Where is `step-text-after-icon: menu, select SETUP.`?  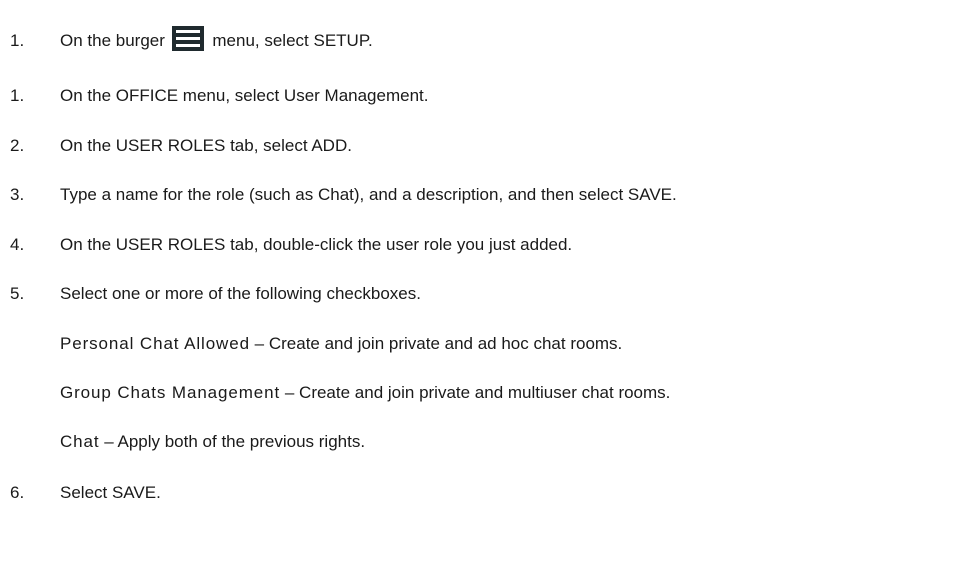
step-text-after-icon: menu, select SETUP. is located at coordinates (292, 40).